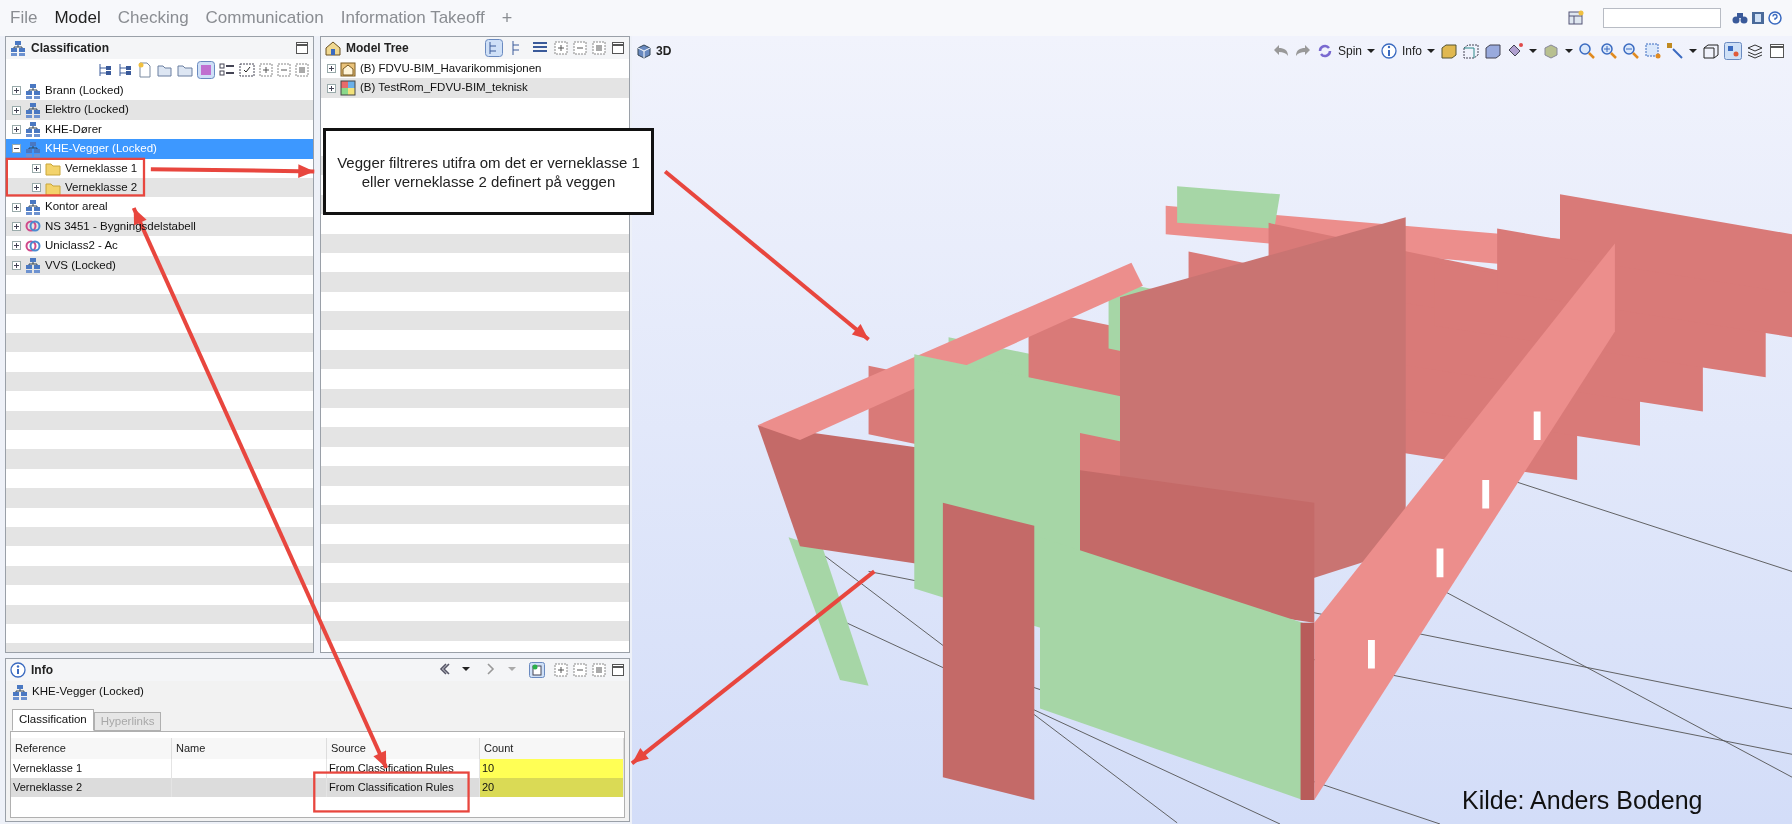 This screenshot has height=824, width=1792. Describe the element at coordinates (488, 171) in the screenshot. I see `callout-note: Vegger filtreres utifra om det er verneklasse 1 eller verneklasse 2 definert på veggen` at that location.